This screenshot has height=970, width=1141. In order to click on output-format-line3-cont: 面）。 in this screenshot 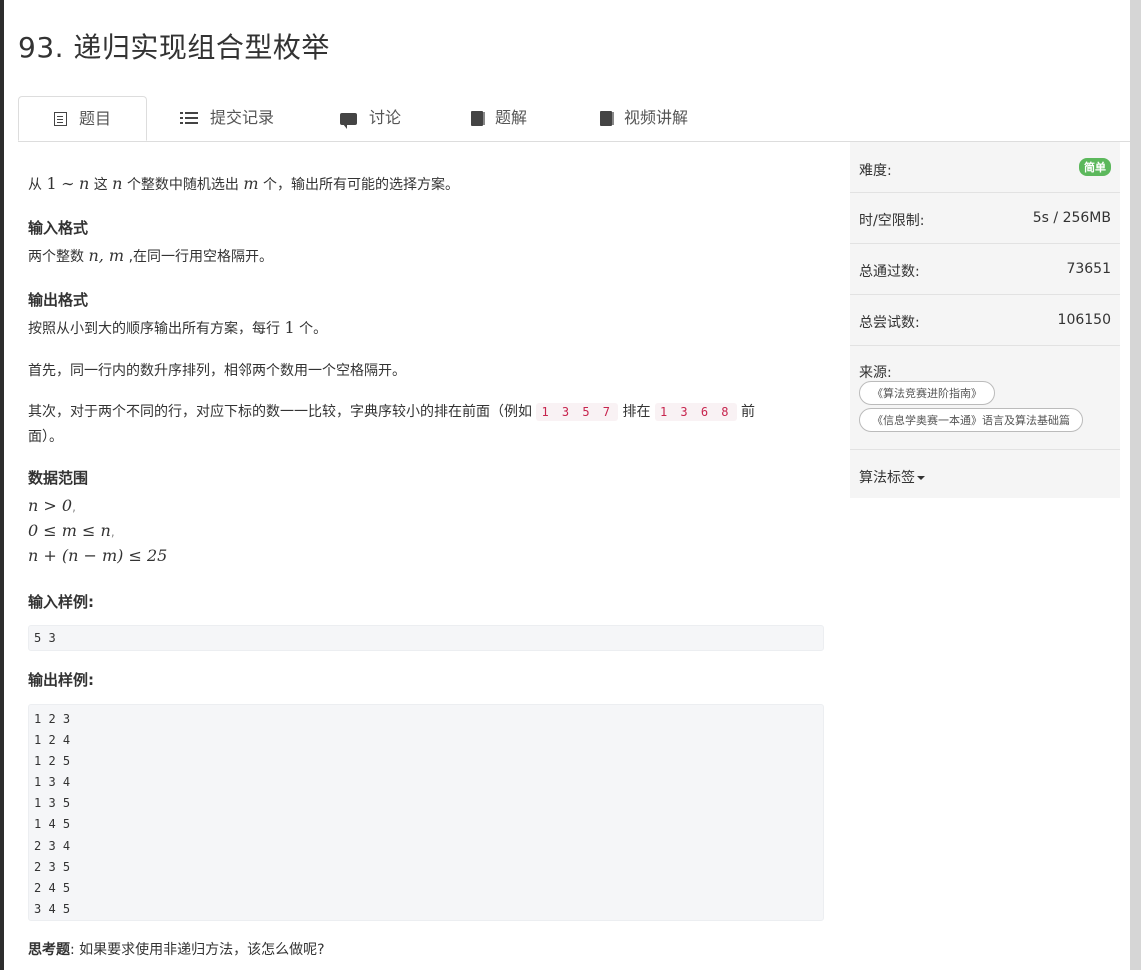, I will do `click(45, 437)`.